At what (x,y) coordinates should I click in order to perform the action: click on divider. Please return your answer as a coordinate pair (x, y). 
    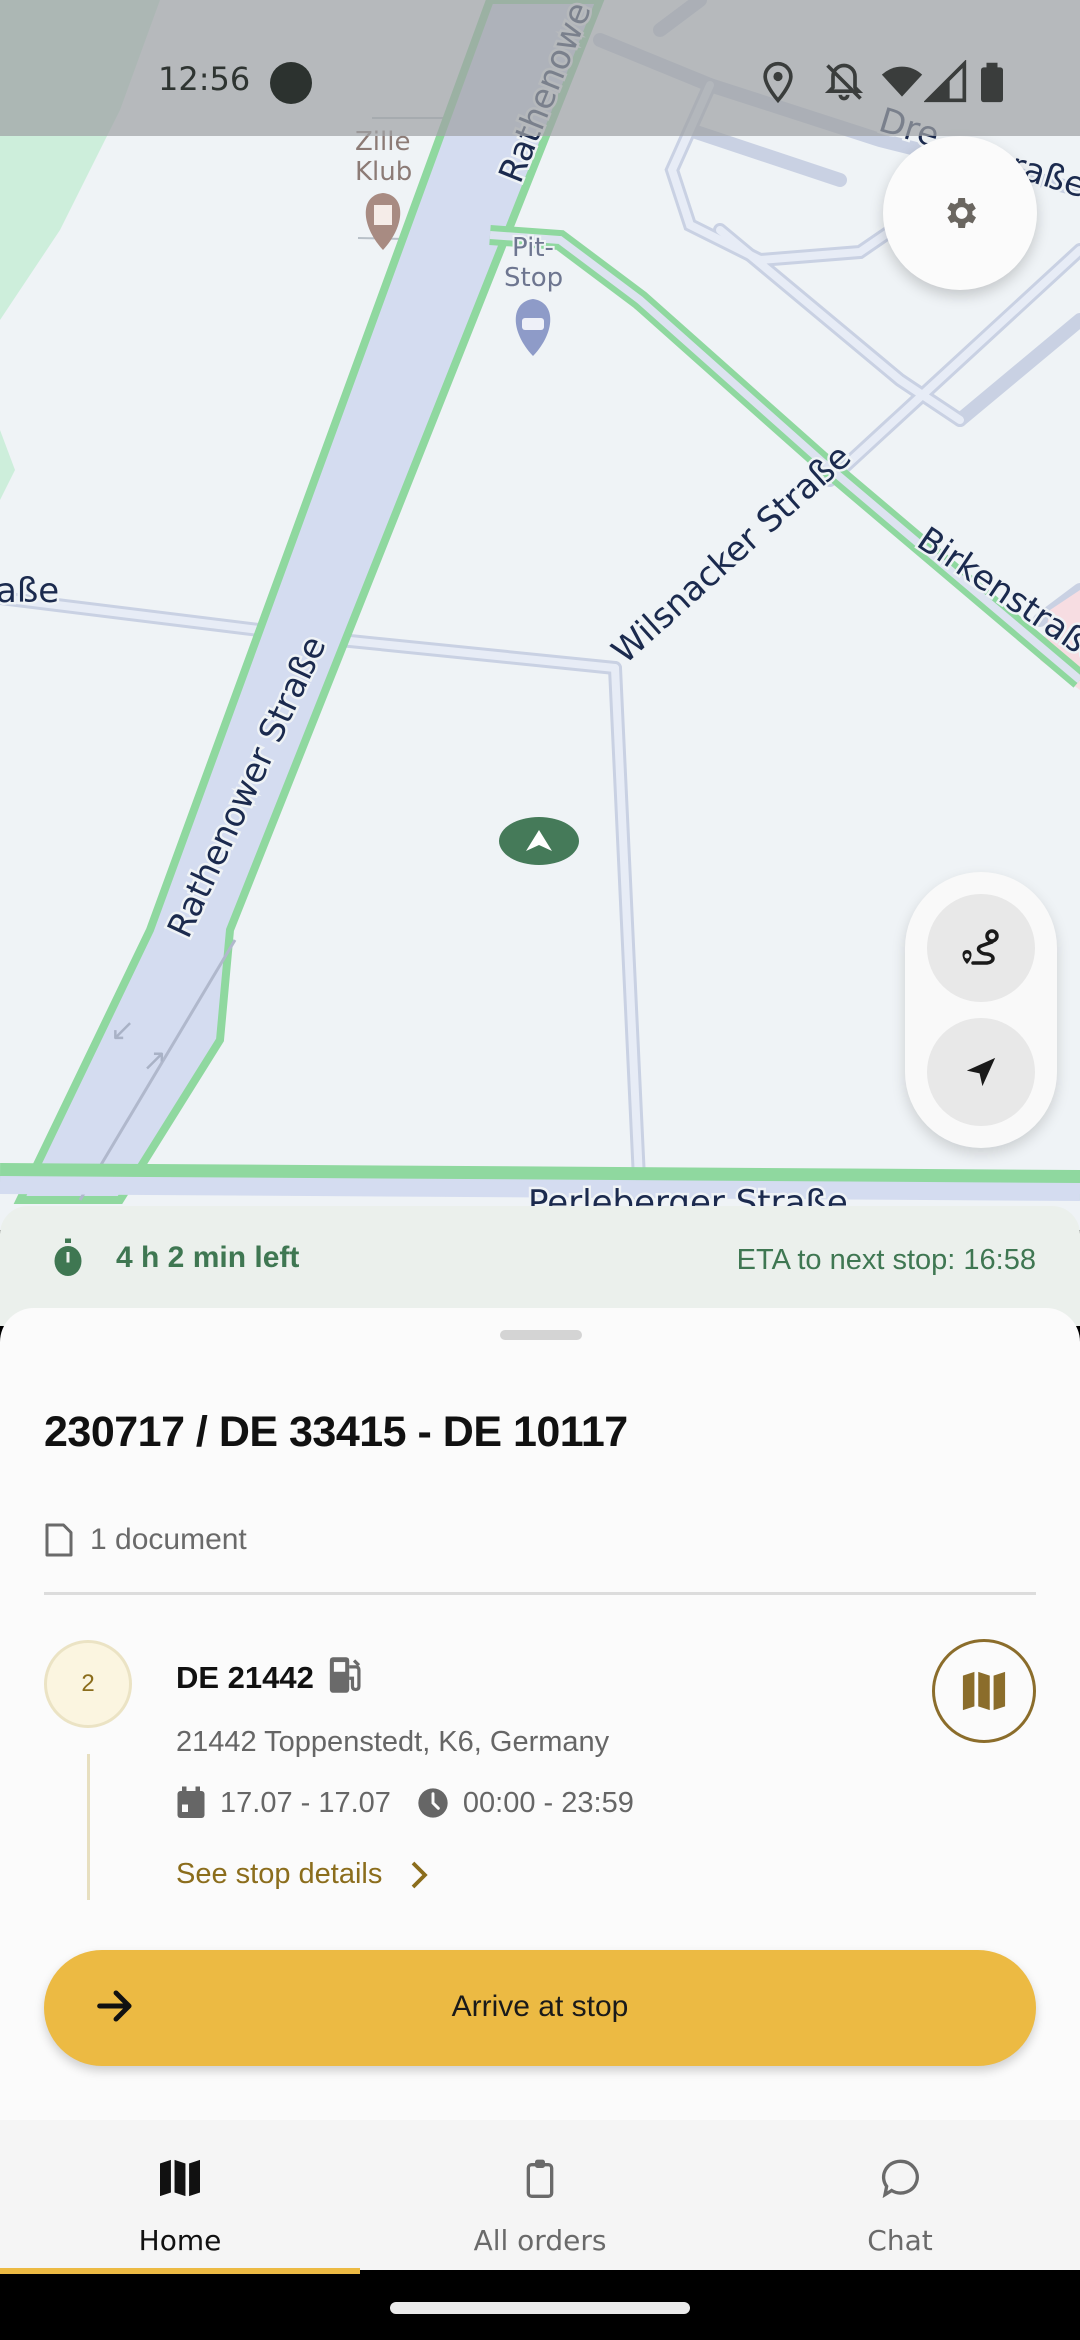
    Looking at the image, I should click on (540, 1593).